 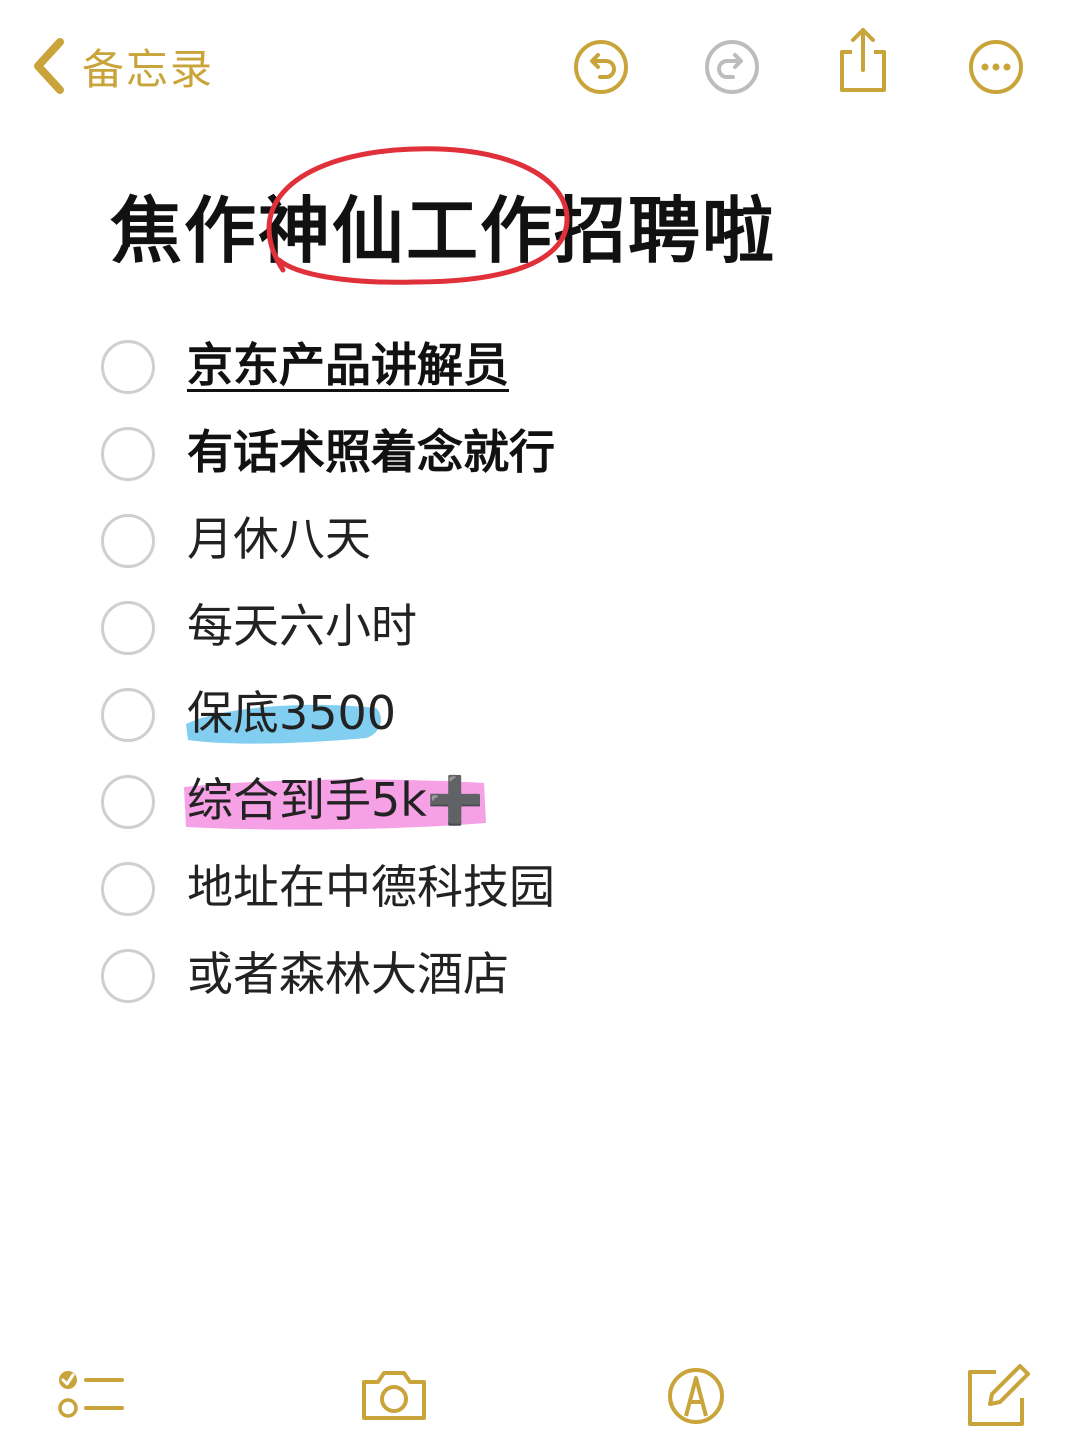 I want to click on checklist-item-text: 每天六小时, so click(x=302, y=626).